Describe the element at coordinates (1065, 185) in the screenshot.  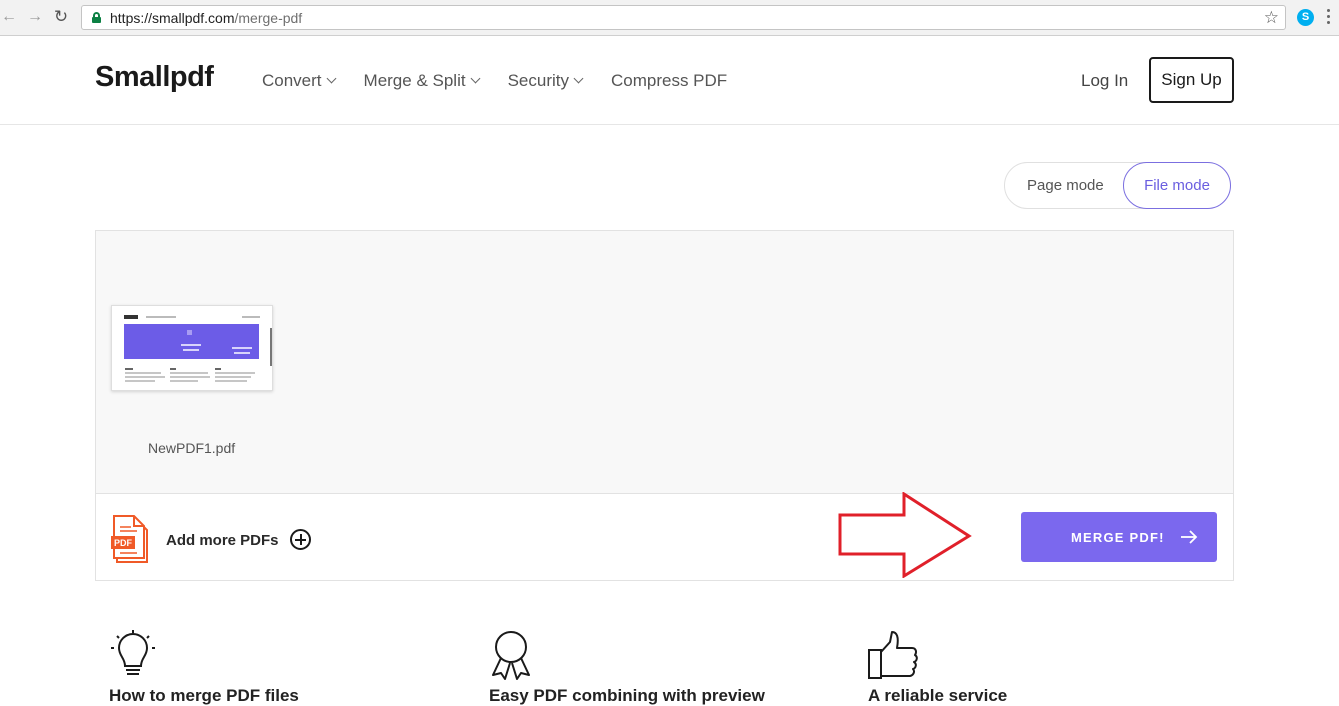
I see `page-mode-button: Page mode` at that location.